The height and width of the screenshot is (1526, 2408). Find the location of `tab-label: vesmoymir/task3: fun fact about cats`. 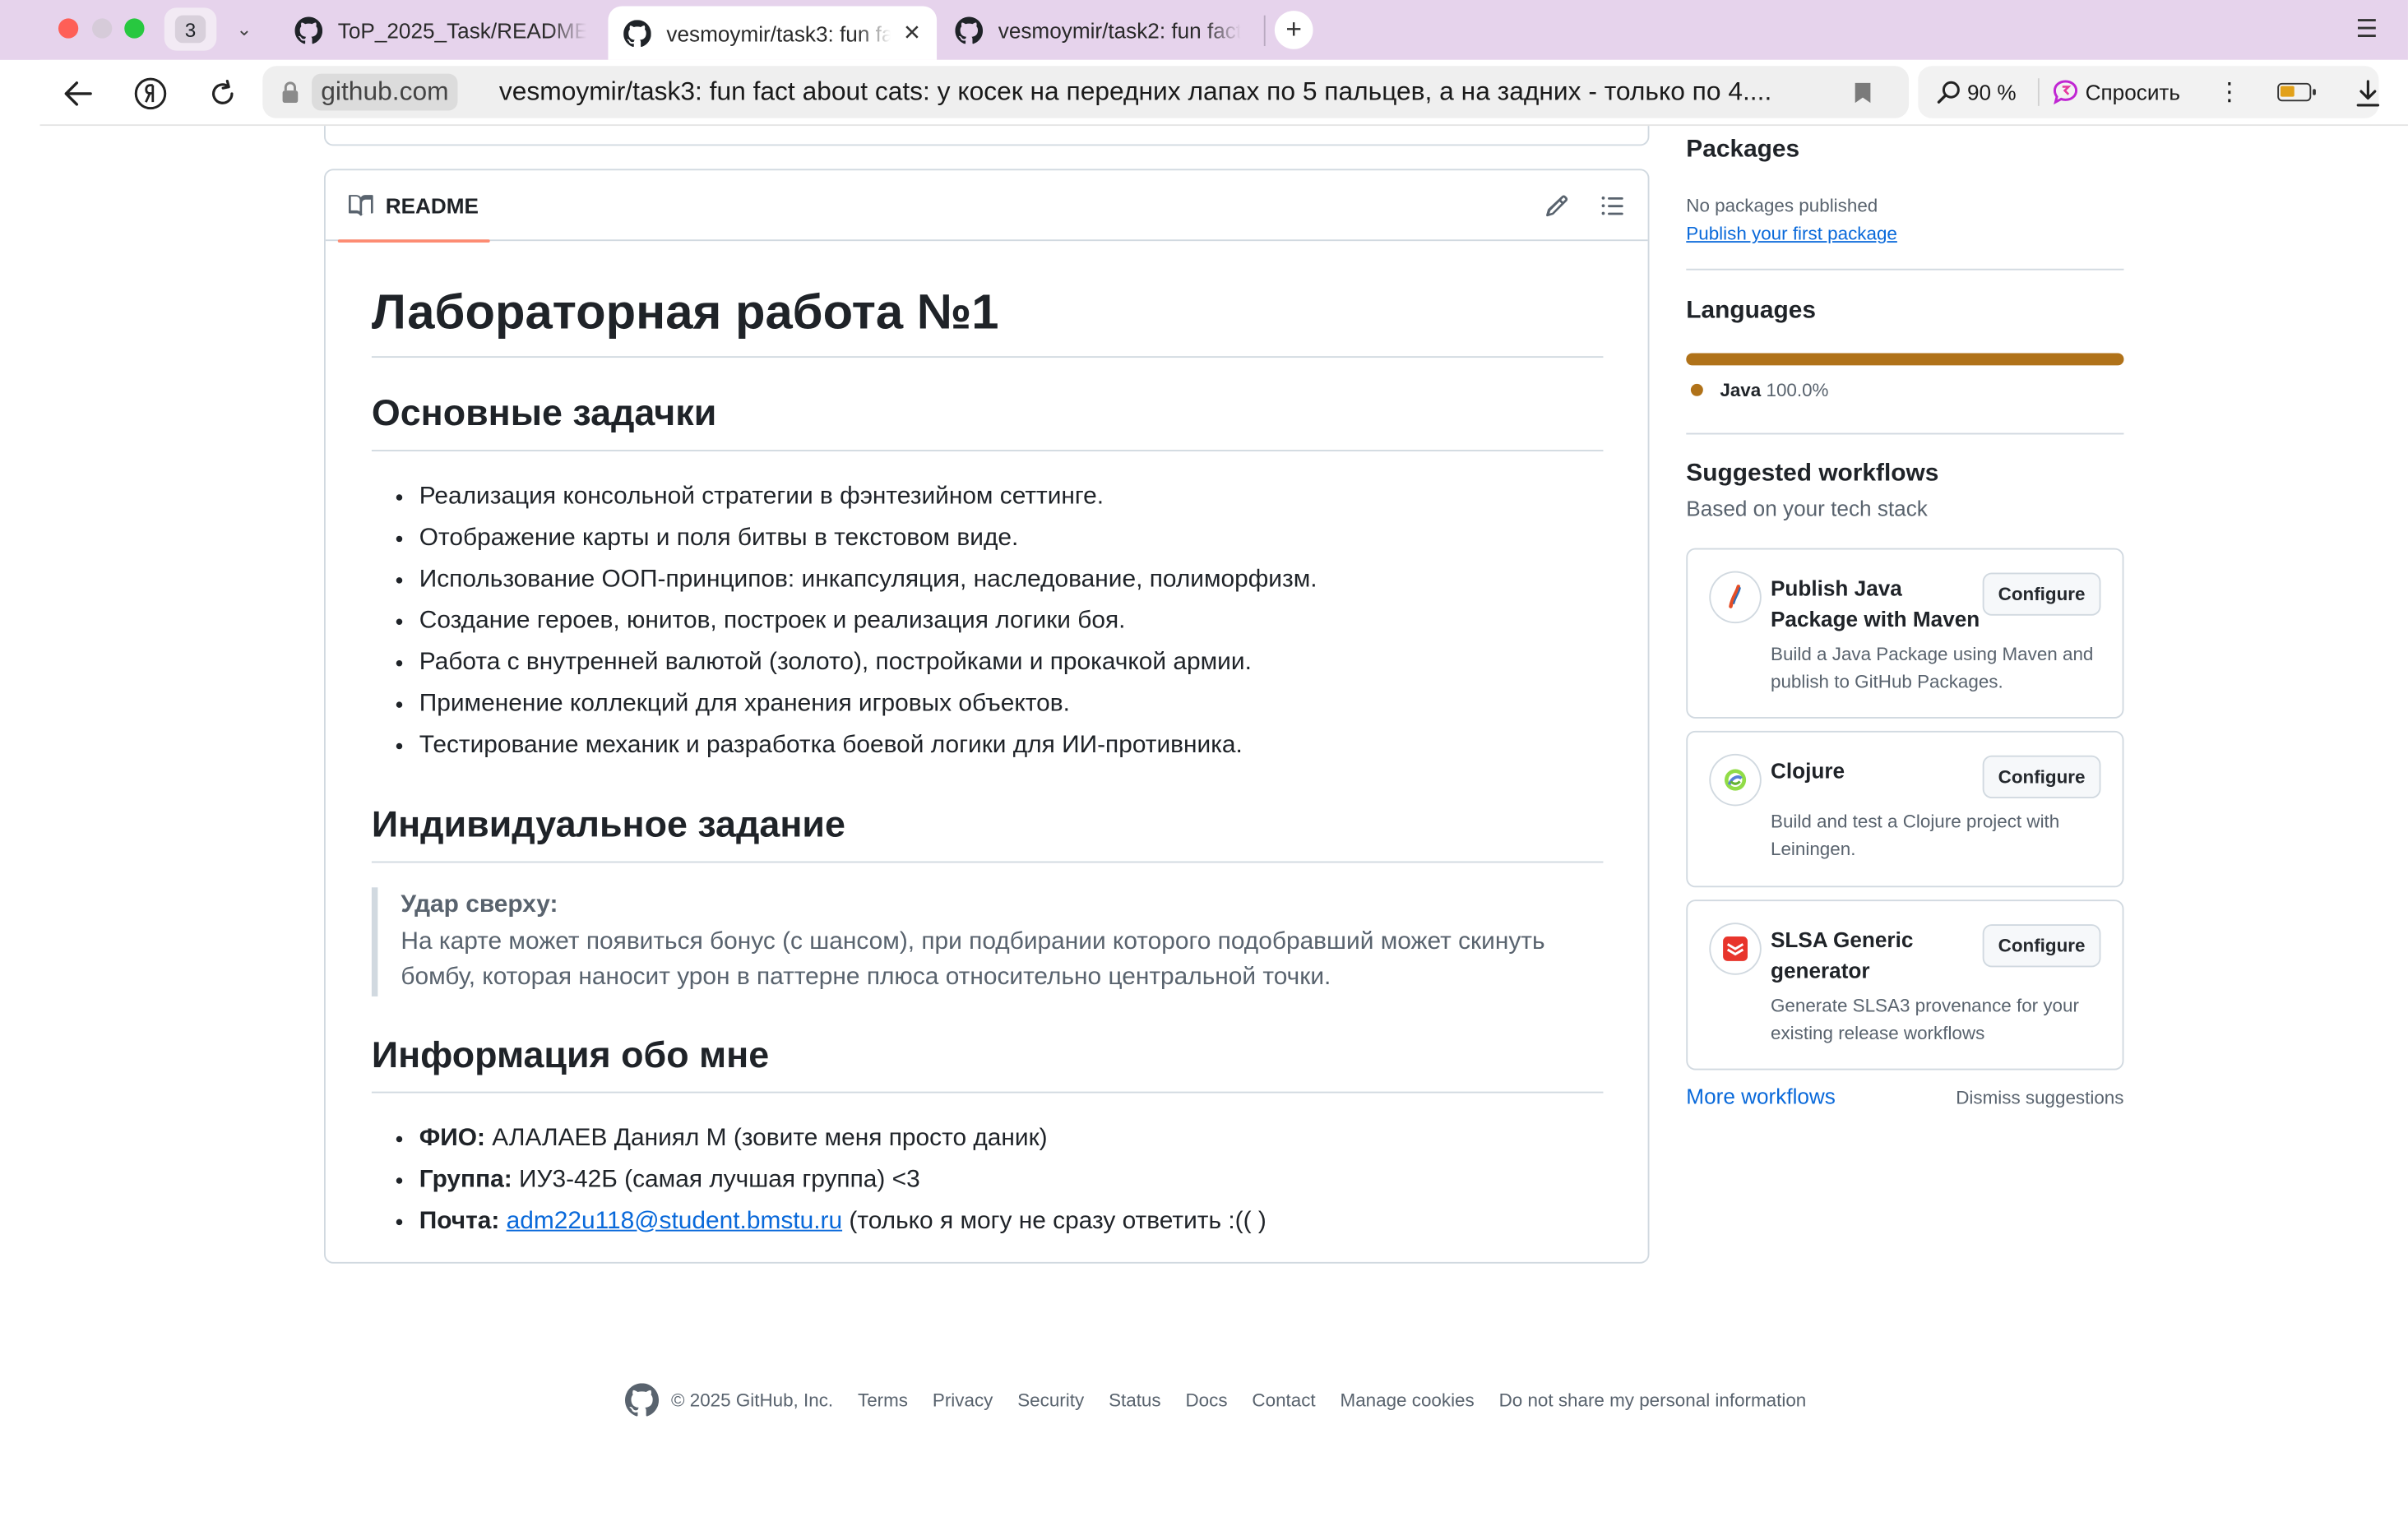

tab-label: vesmoymir/task3: fun fact about cats is located at coordinates (778, 33).